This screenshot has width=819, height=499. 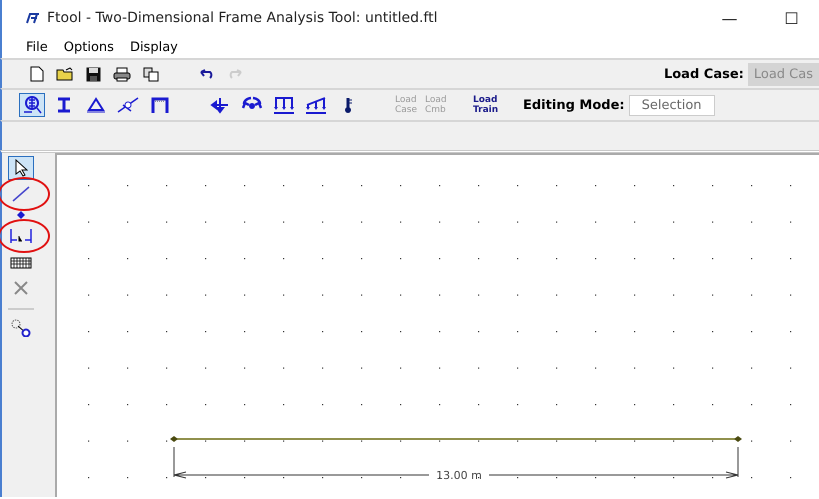 I want to click on triangle-support-icon, so click(x=96, y=105).